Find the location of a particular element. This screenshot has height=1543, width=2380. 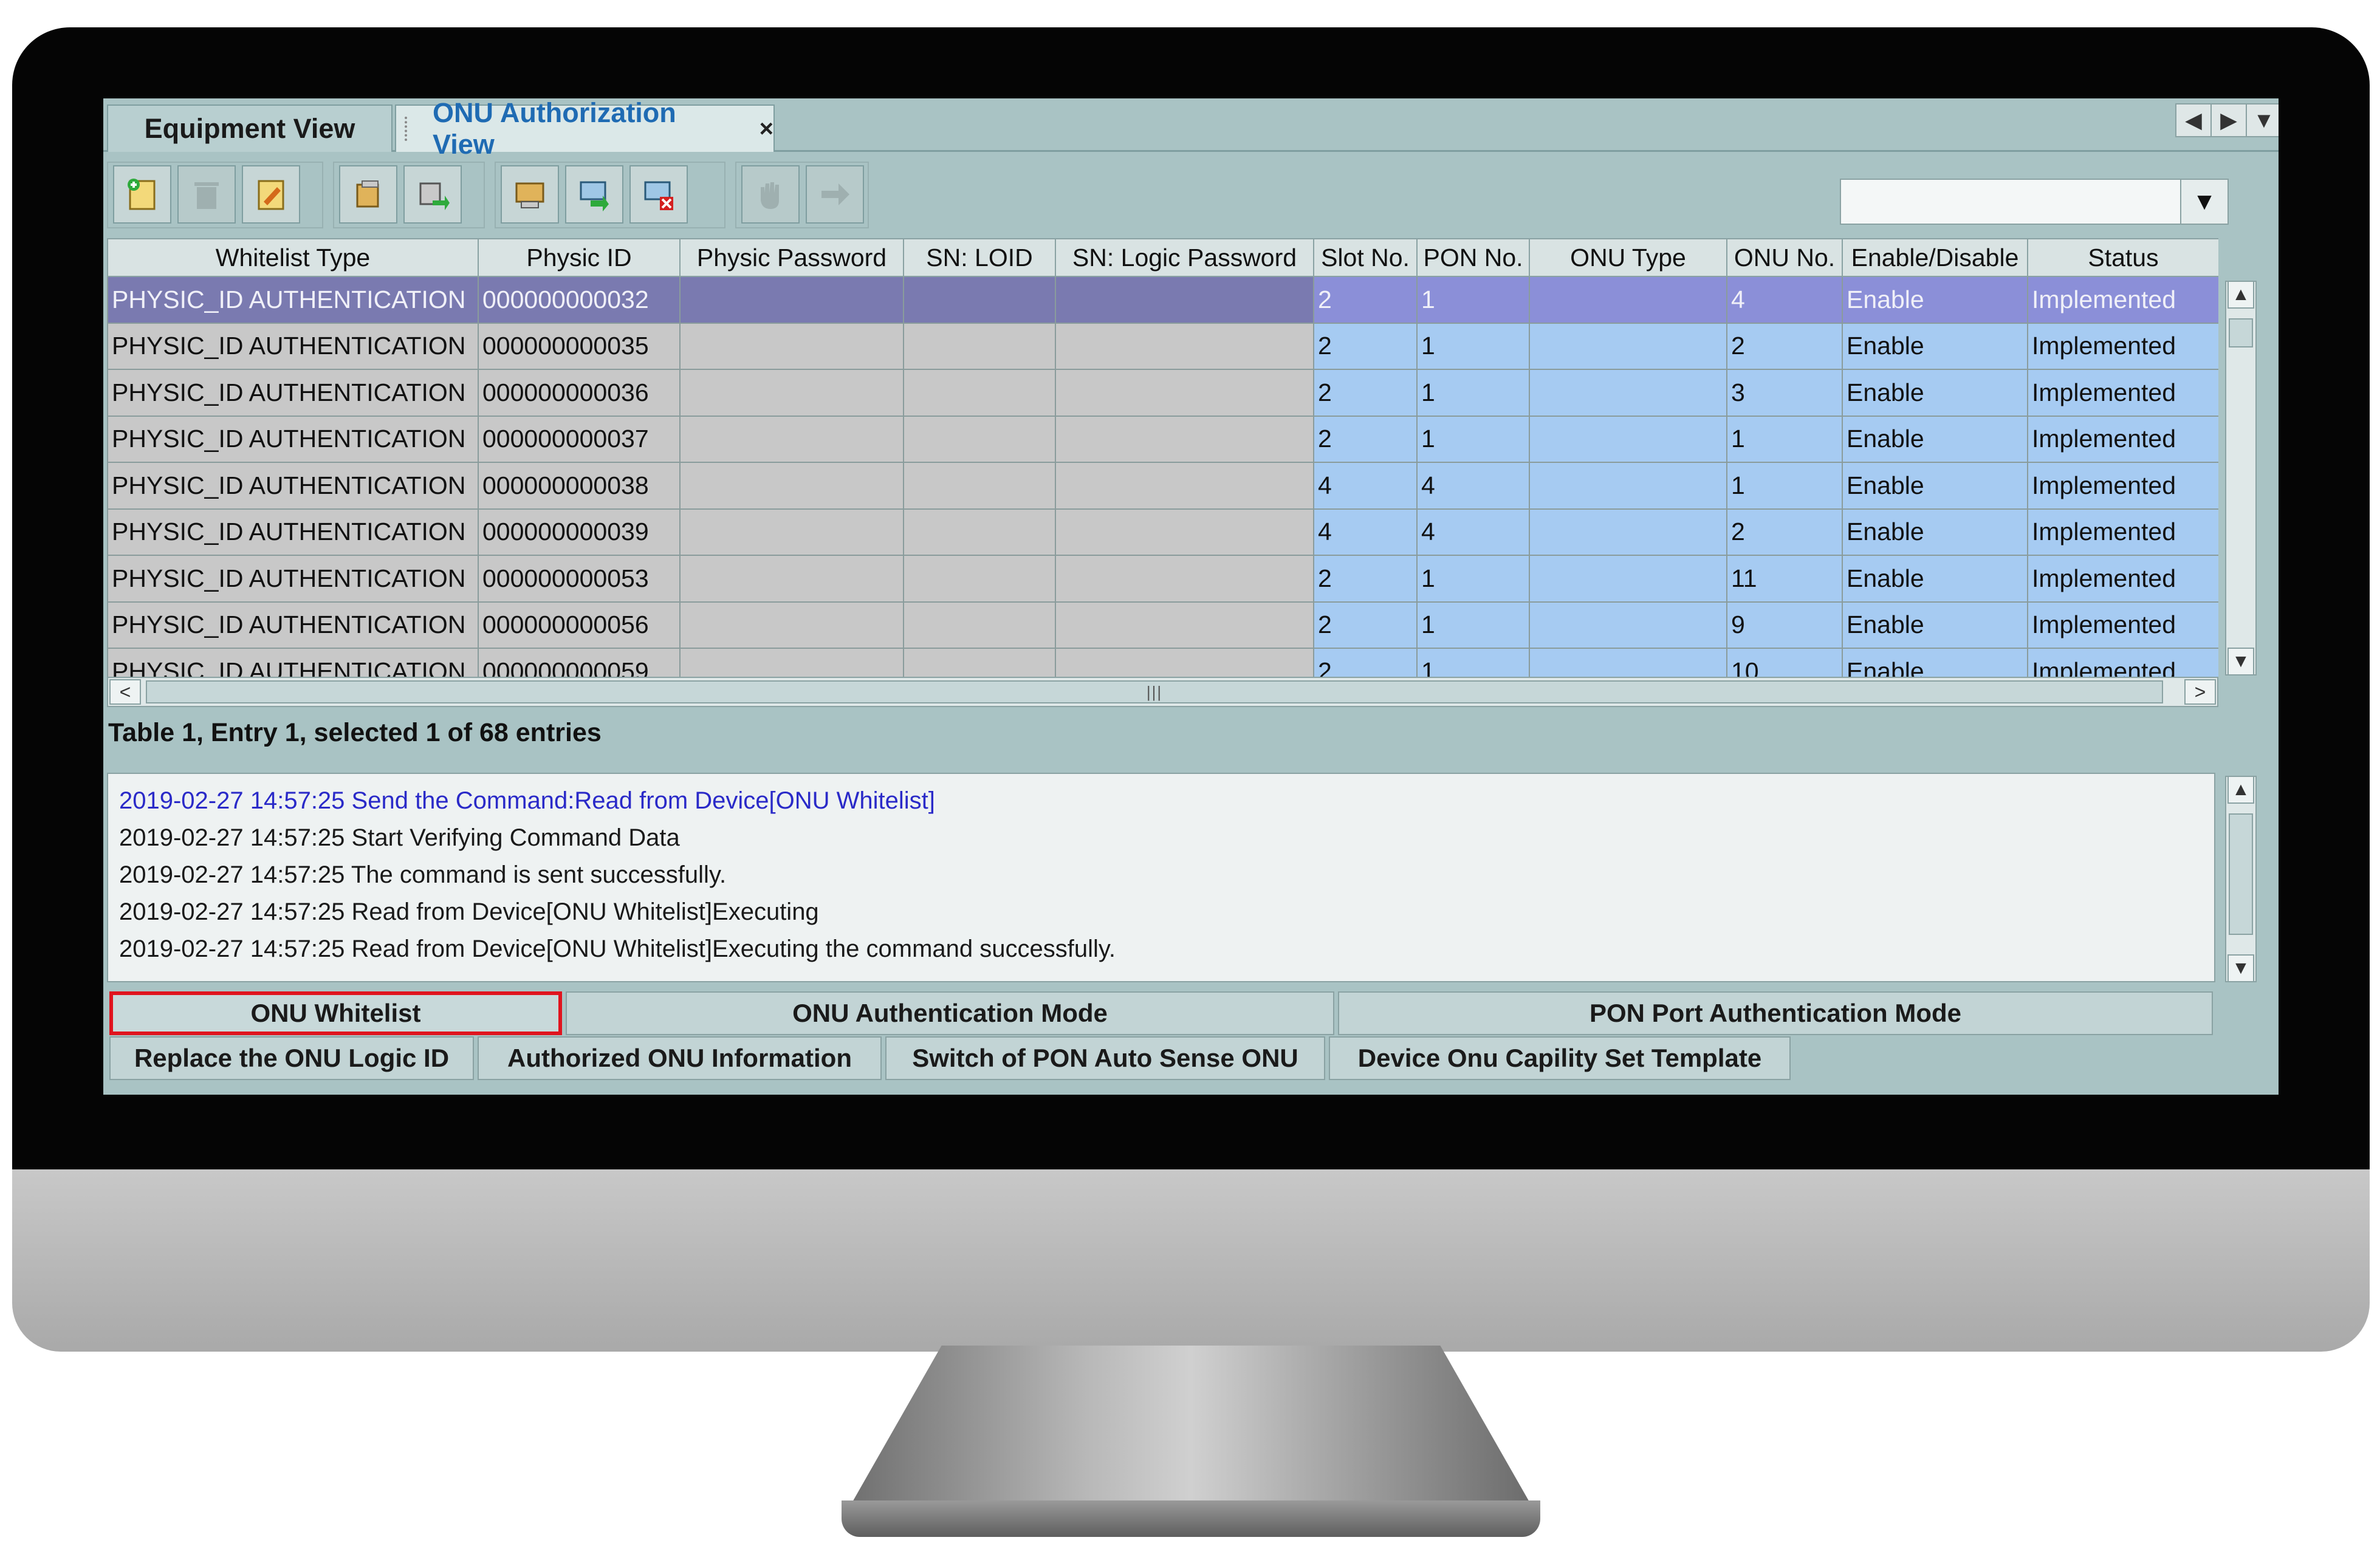

log-vertical-scrollbar: ▲ ▼ is located at coordinates (2241, 879).